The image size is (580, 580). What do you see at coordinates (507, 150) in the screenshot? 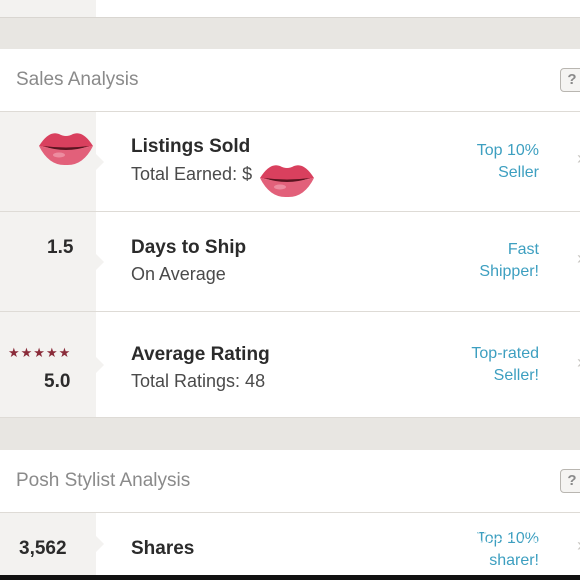
I see `badge-line-1: Top 10%` at bounding box center [507, 150].